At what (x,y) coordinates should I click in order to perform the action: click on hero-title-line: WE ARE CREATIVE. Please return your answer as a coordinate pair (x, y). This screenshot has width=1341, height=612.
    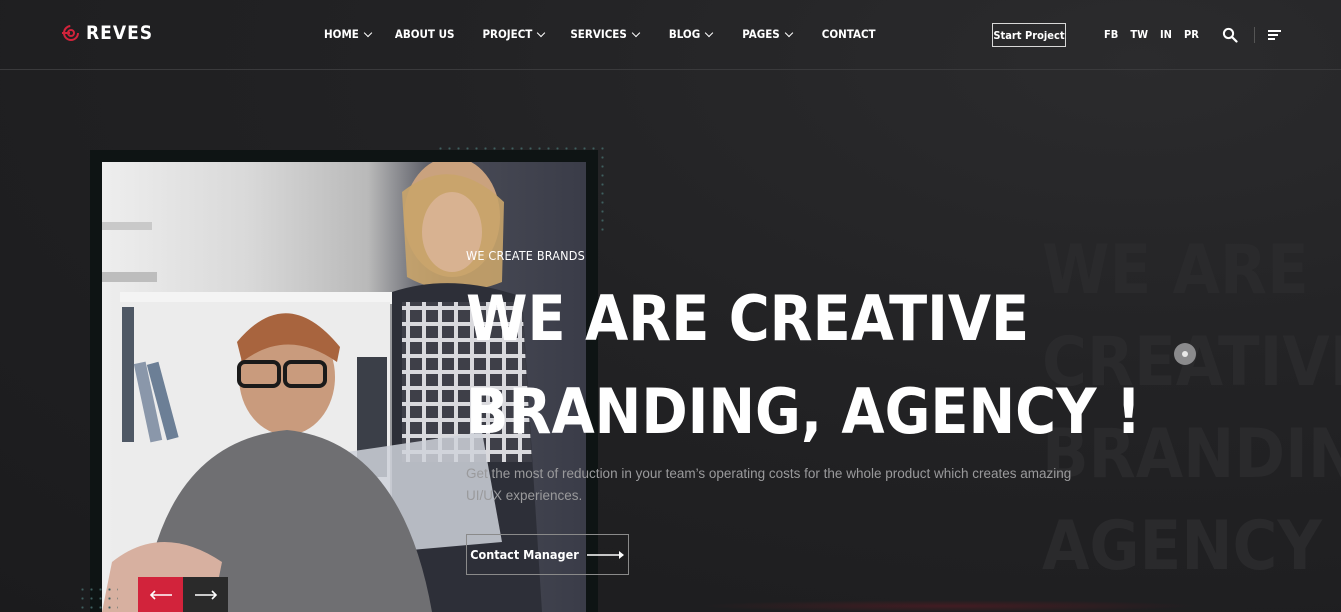
    Looking at the image, I should click on (748, 318).